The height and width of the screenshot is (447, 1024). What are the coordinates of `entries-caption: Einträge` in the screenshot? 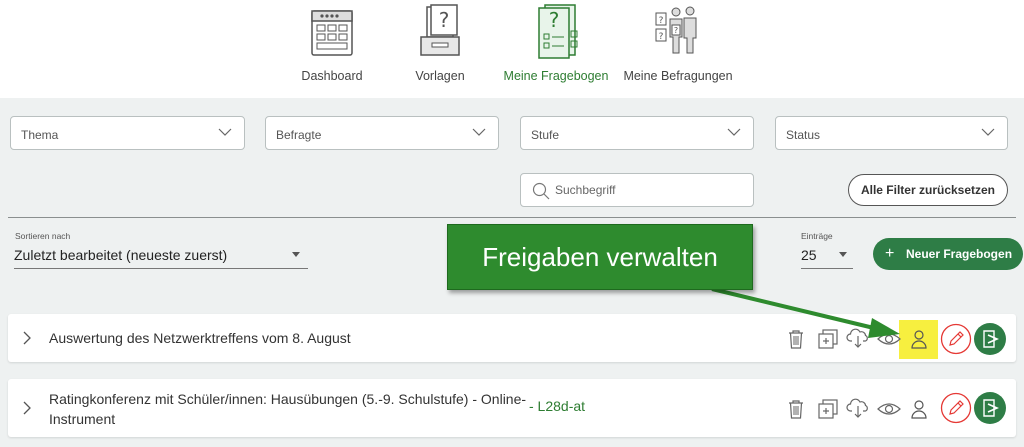 It's located at (817, 236).